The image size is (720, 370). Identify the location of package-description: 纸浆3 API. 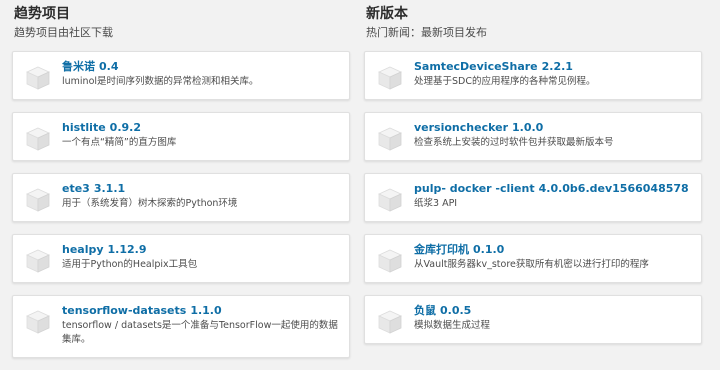
(436, 203).